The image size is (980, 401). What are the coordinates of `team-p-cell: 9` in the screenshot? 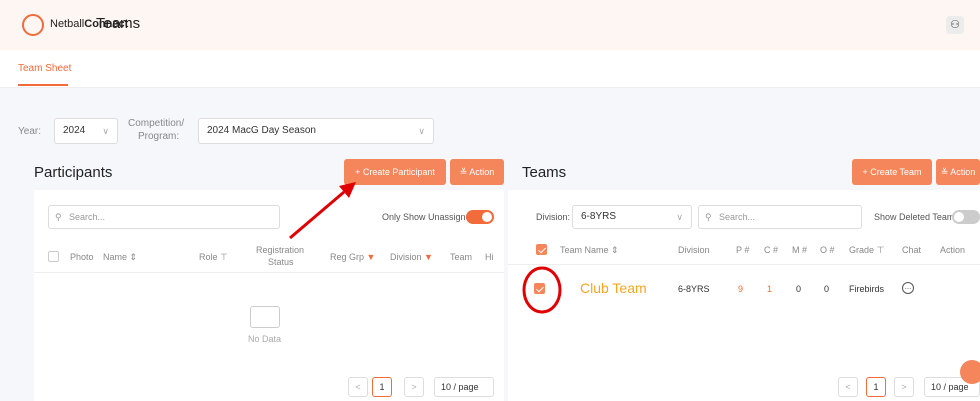 It's located at (741, 289).